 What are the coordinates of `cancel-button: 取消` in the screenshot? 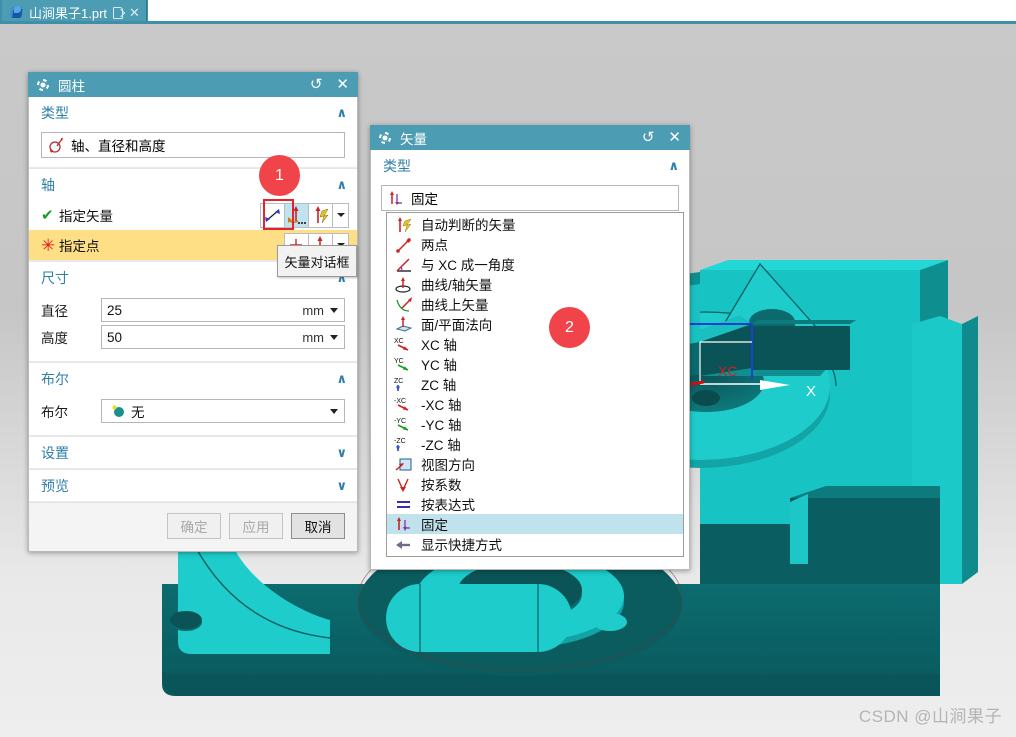 It's located at (318, 526).